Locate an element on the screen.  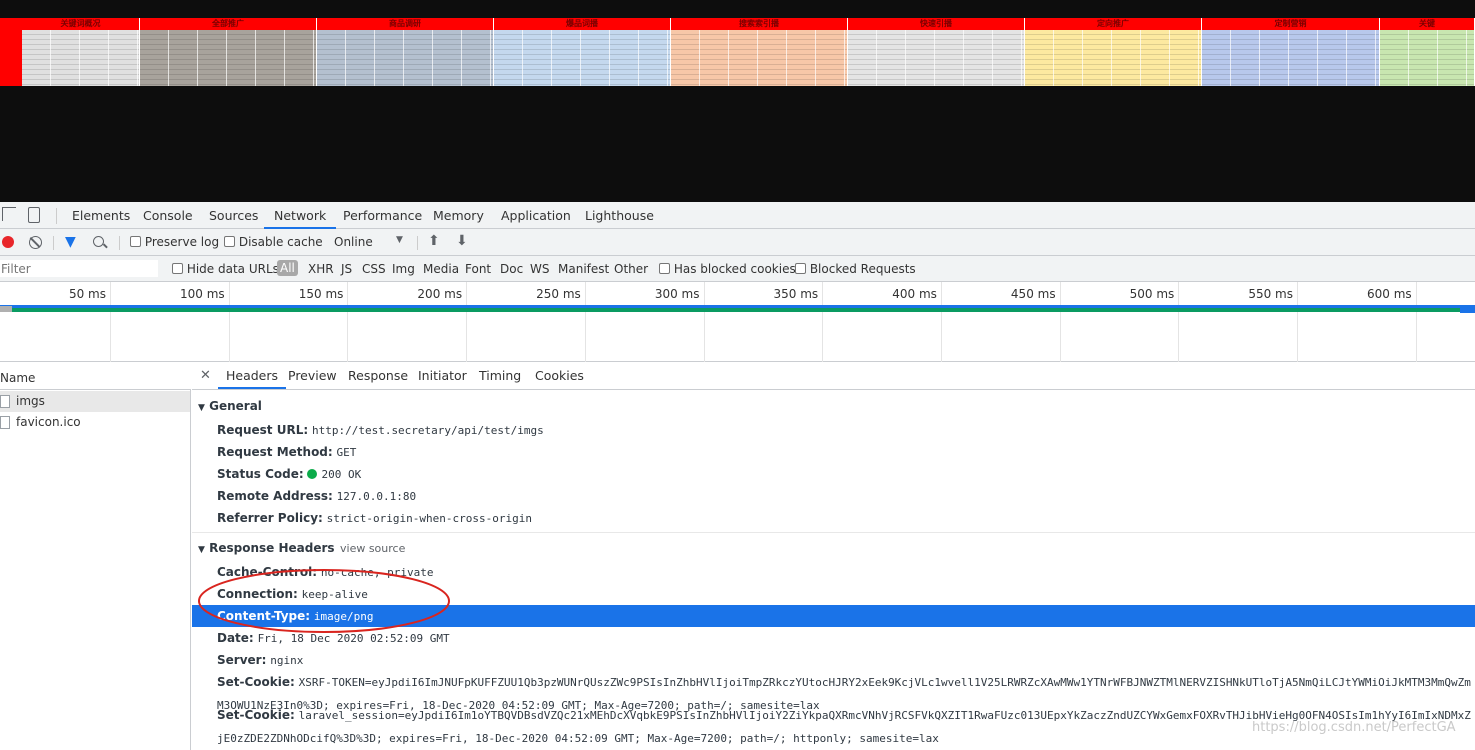
name-column-header: Name is located at coordinates (17, 378).